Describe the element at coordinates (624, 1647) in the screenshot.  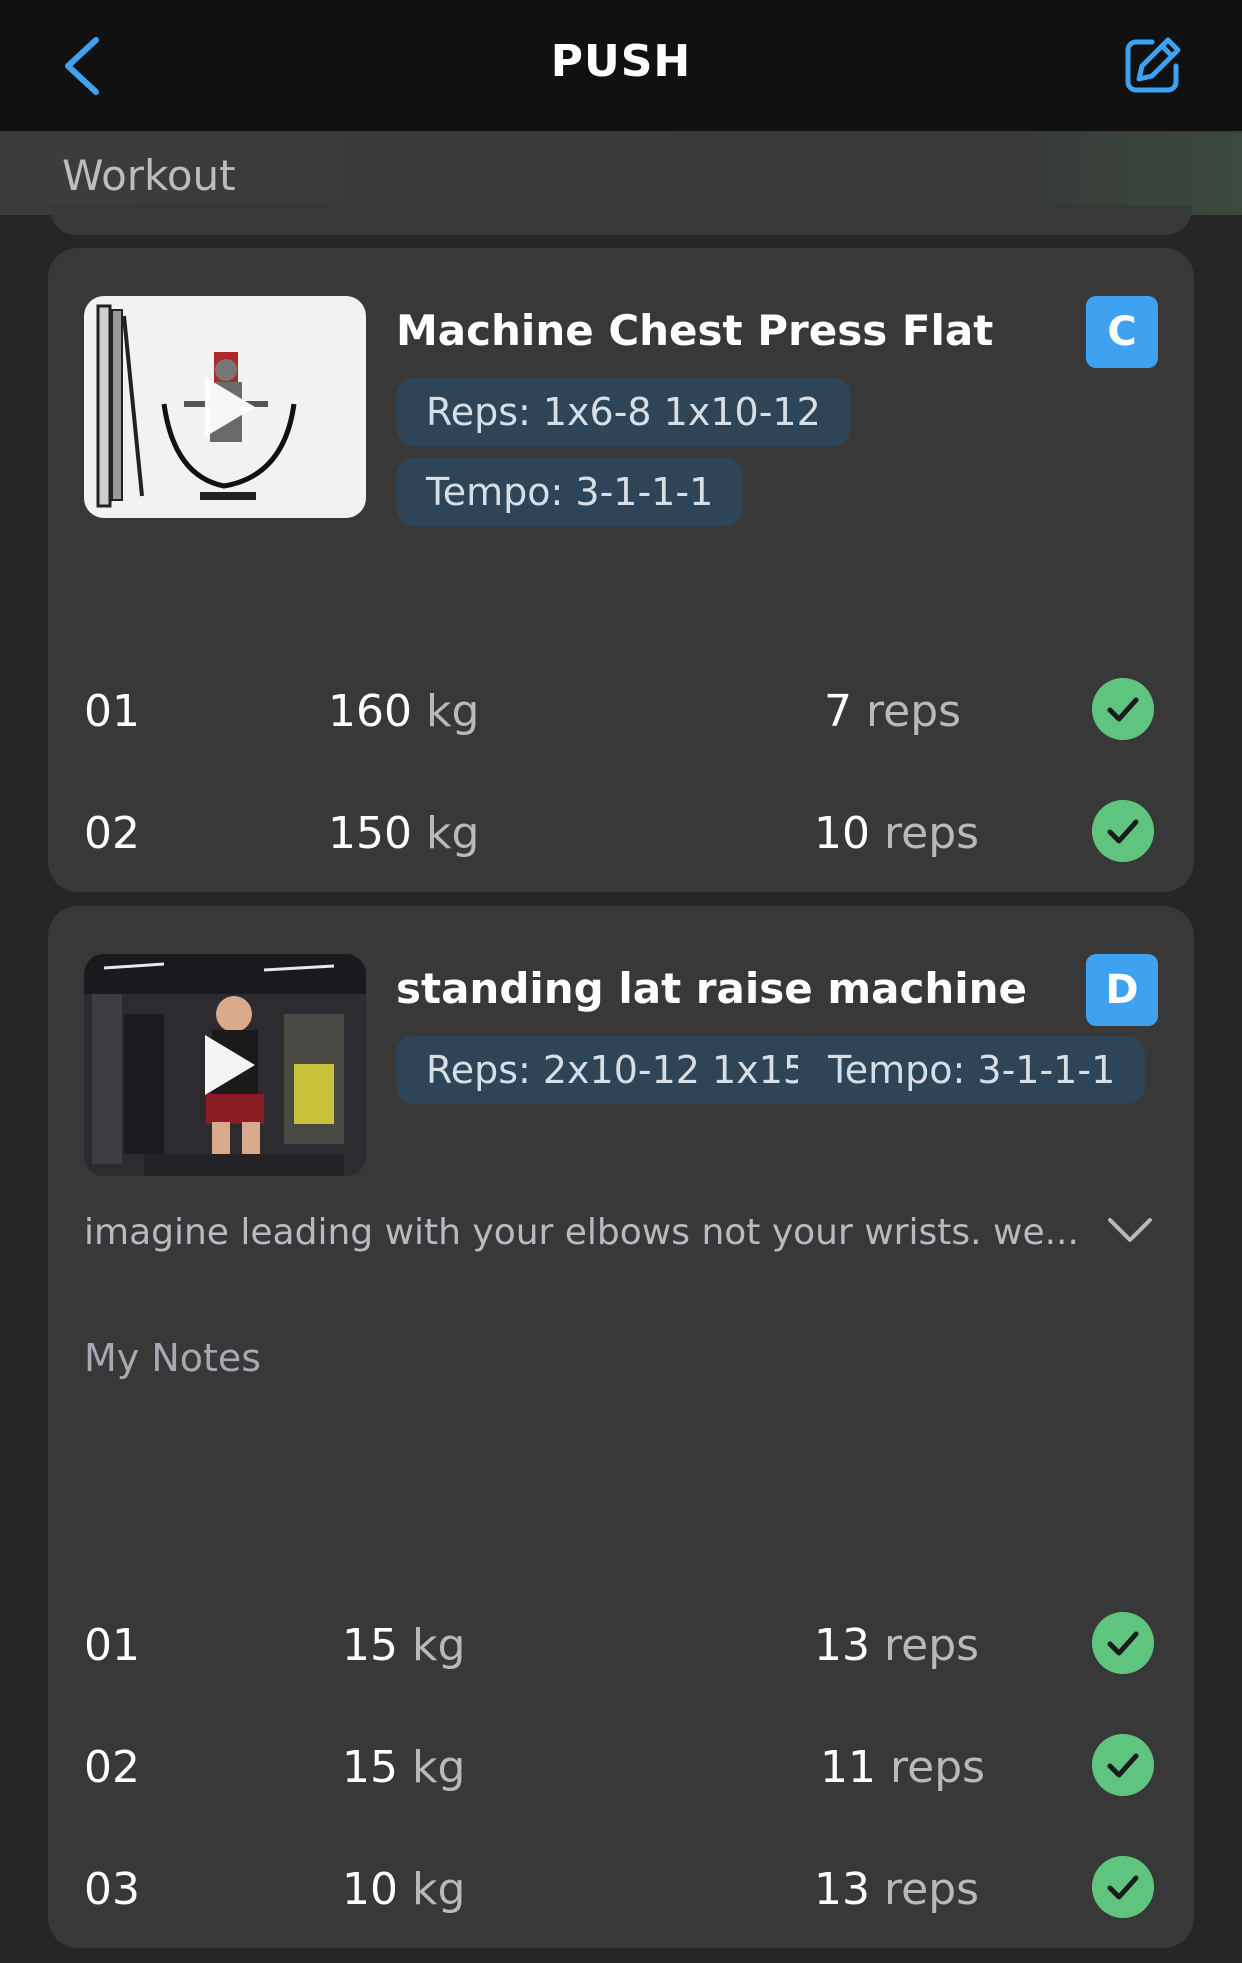
I see `set-row: 01 15 kg 13 reps` at that location.